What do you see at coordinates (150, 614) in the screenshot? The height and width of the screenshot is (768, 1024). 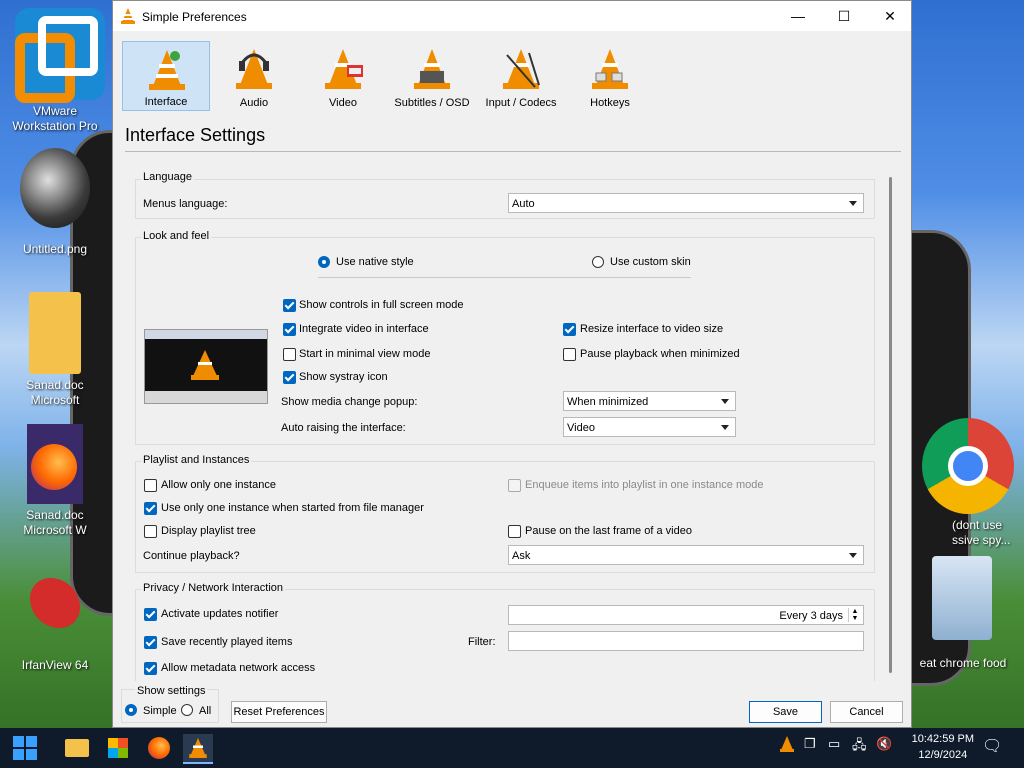 I see `updates-checkbox` at bounding box center [150, 614].